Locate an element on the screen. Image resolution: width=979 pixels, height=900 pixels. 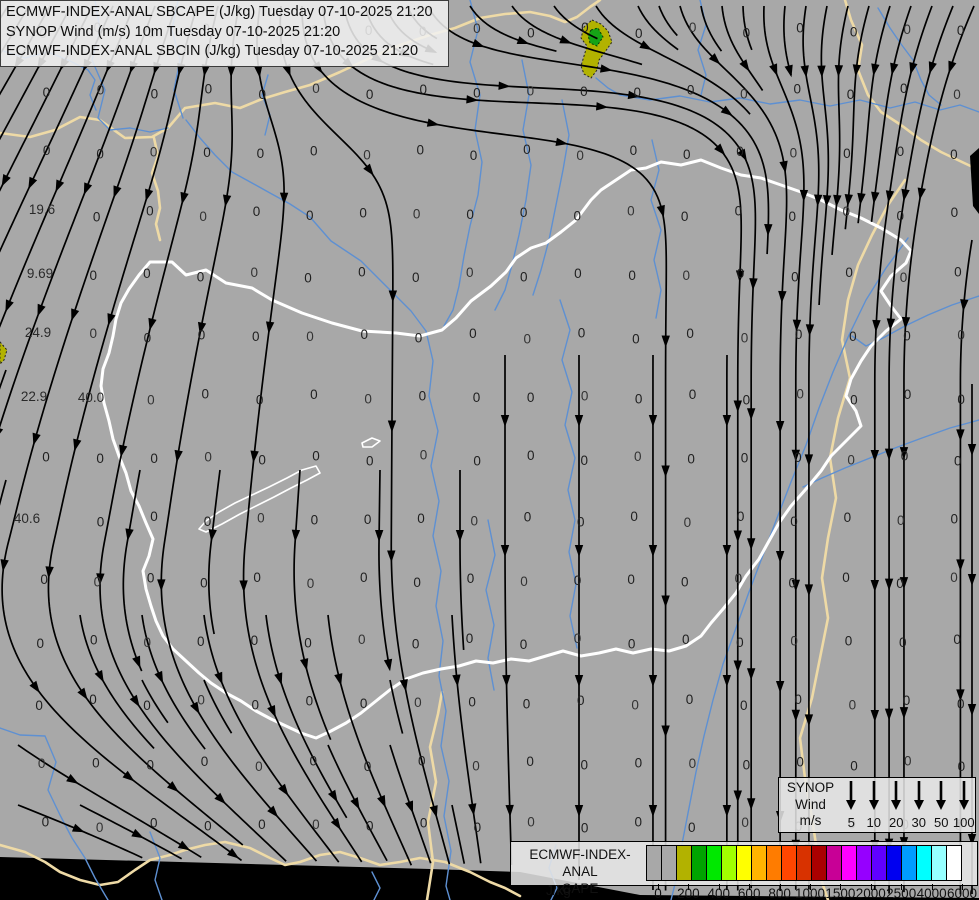
wind-legend: SYNOP Wind m/s 5 10 20 30 50 100 is located at coordinates (877, 805).